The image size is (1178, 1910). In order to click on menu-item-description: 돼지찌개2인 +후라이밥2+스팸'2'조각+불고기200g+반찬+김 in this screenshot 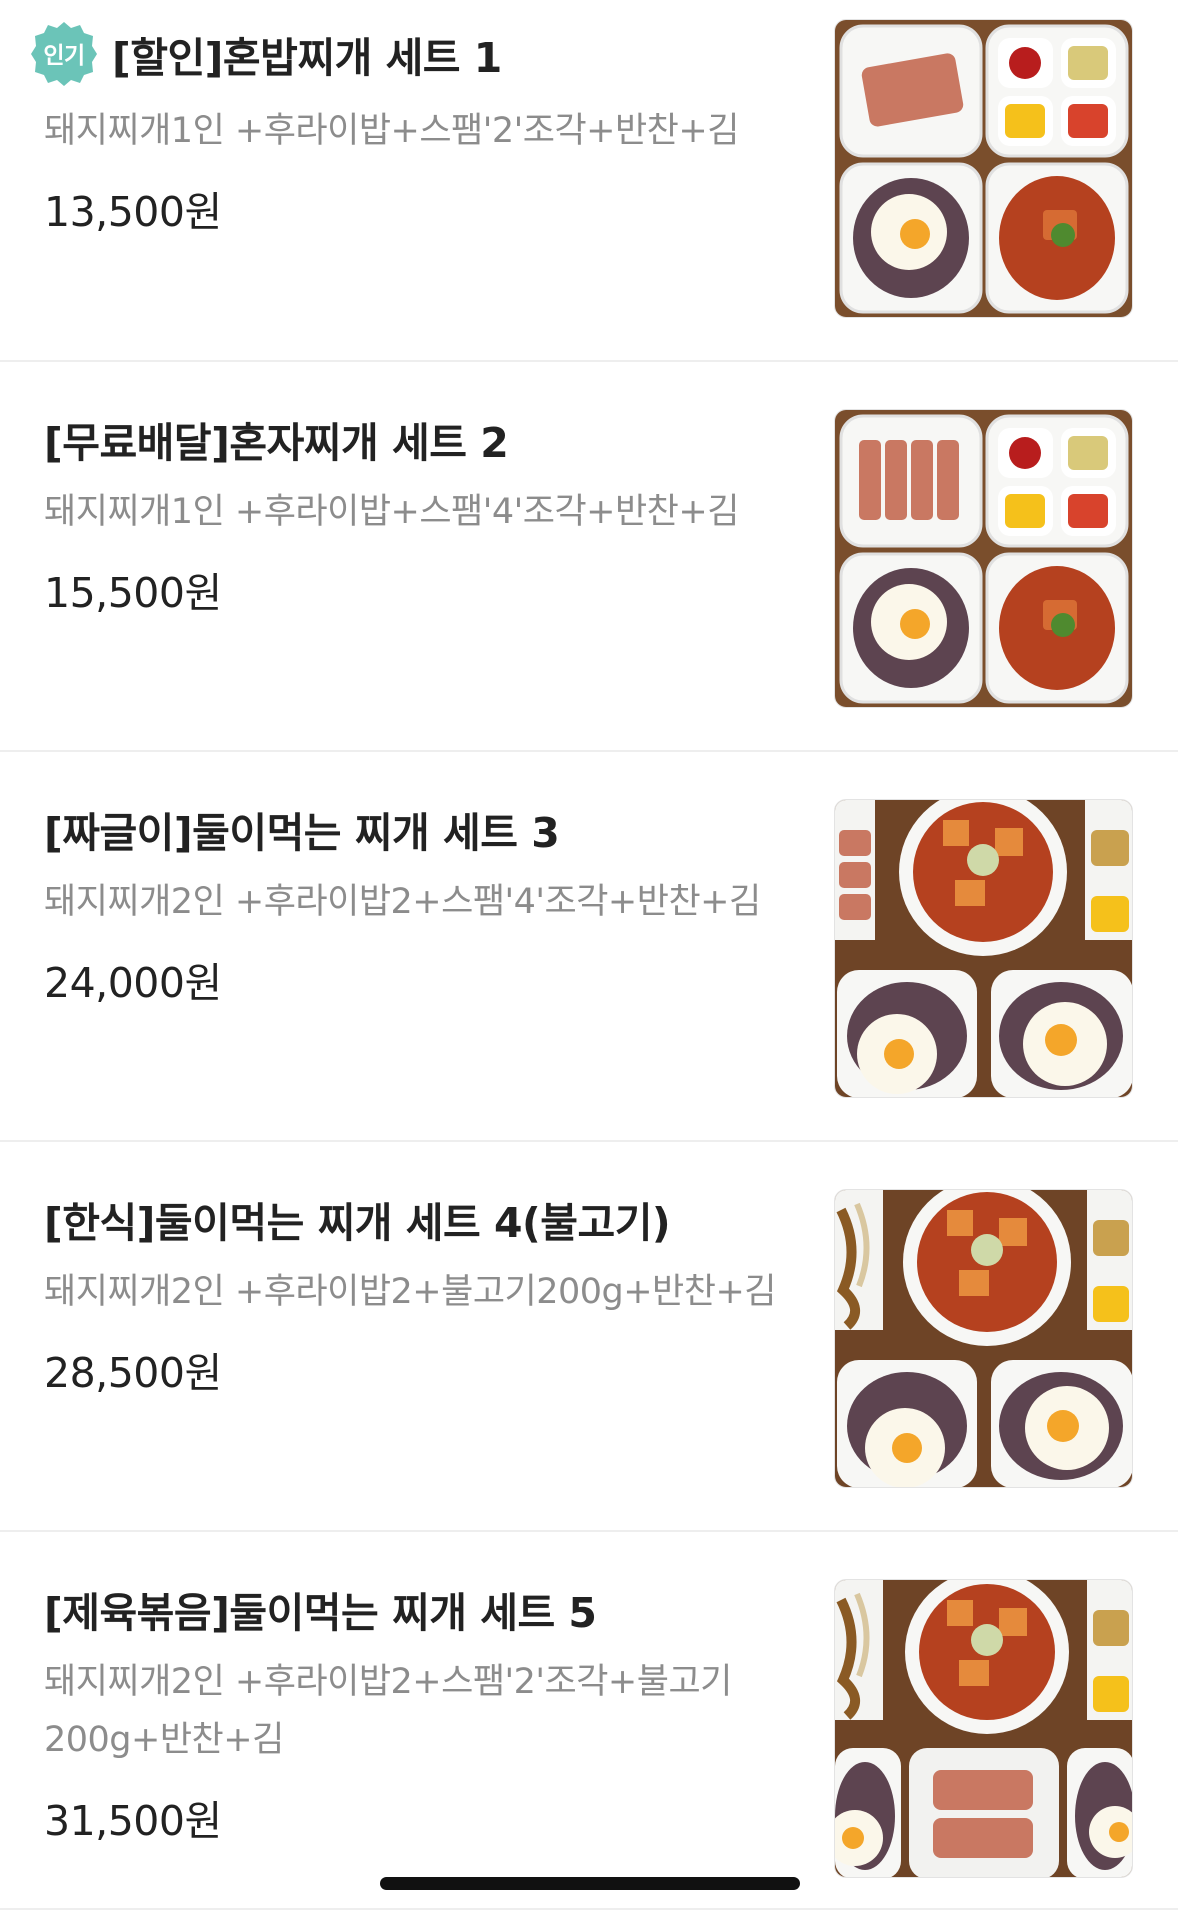, I will do `click(388, 1711)`.